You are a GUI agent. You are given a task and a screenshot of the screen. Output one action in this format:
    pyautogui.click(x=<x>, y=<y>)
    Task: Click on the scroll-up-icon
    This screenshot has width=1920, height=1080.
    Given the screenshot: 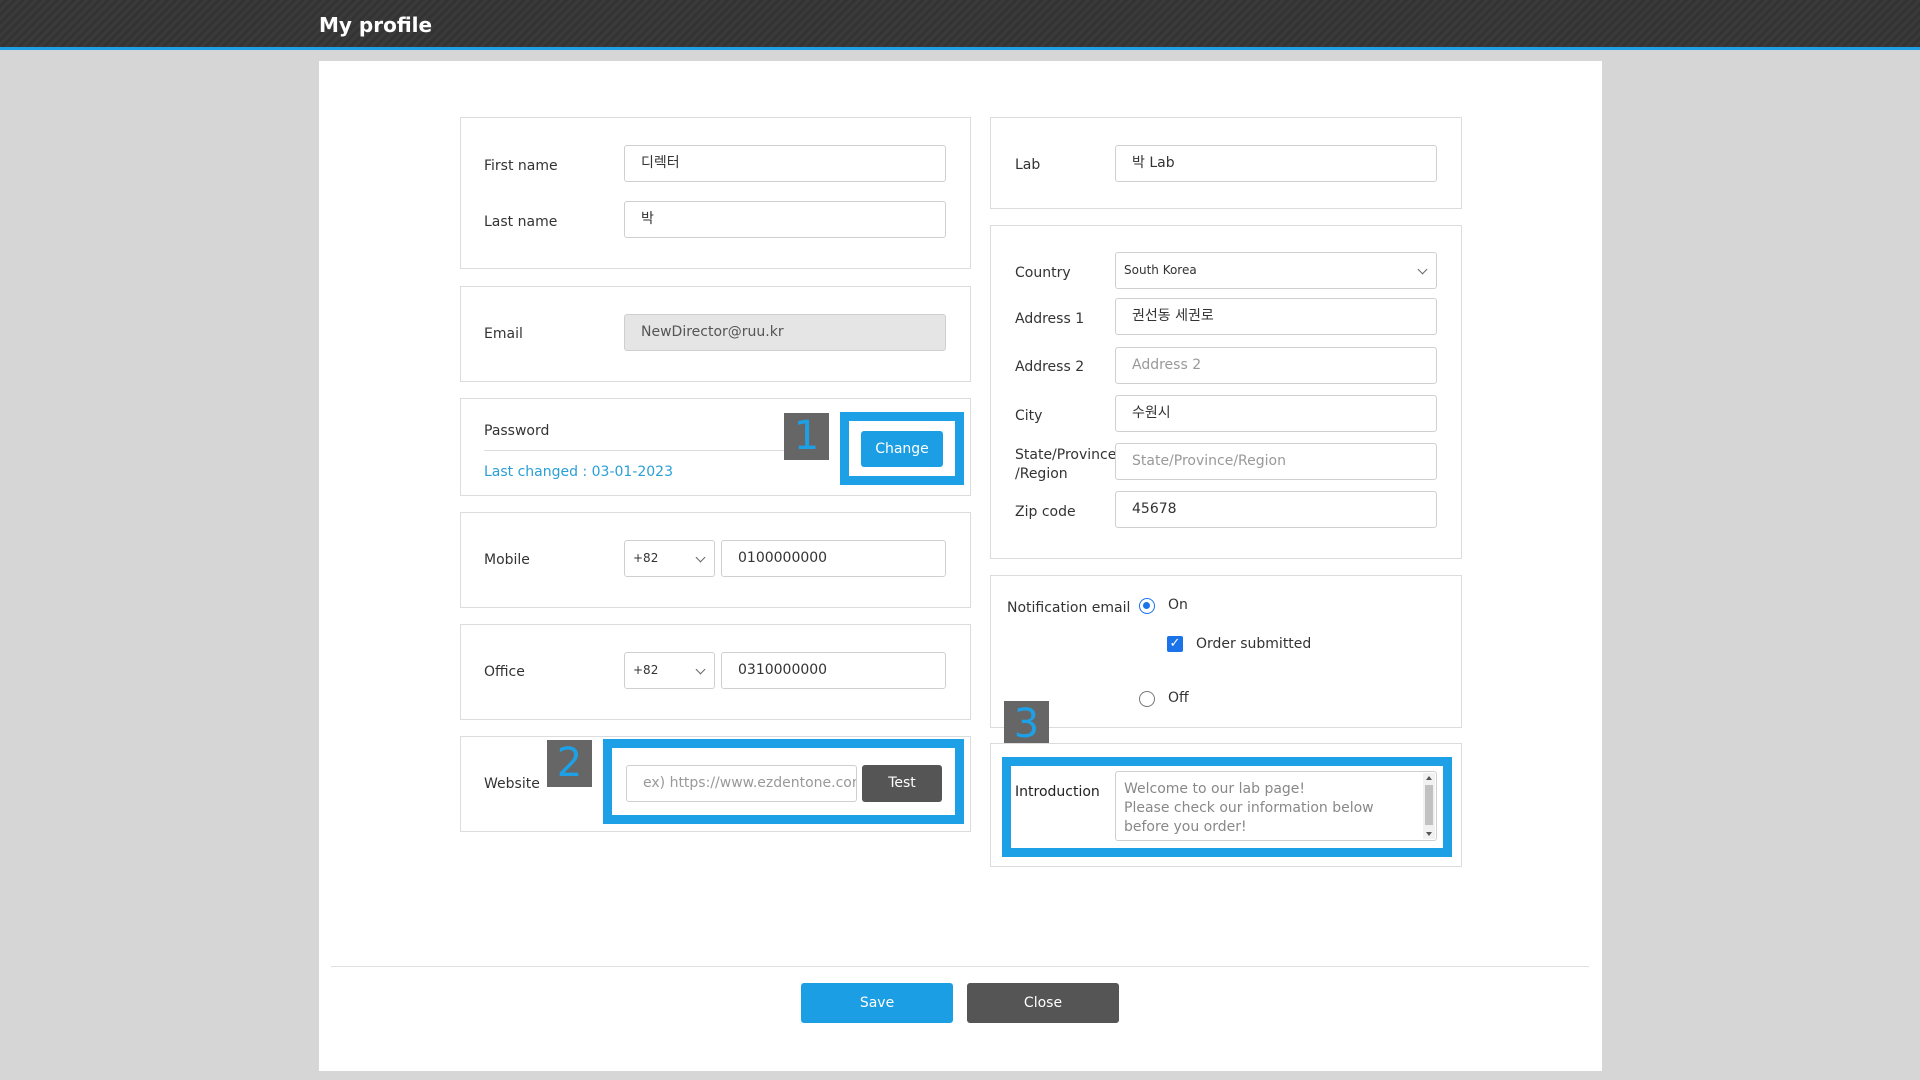 What is the action you would take?
    pyautogui.click(x=1429, y=778)
    